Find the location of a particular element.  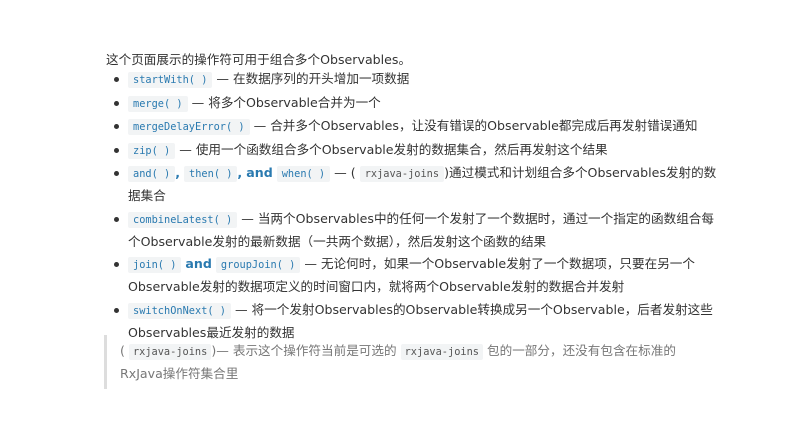

operator-description: — 在数据序列的开头增加一项数据 is located at coordinates (313, 78).